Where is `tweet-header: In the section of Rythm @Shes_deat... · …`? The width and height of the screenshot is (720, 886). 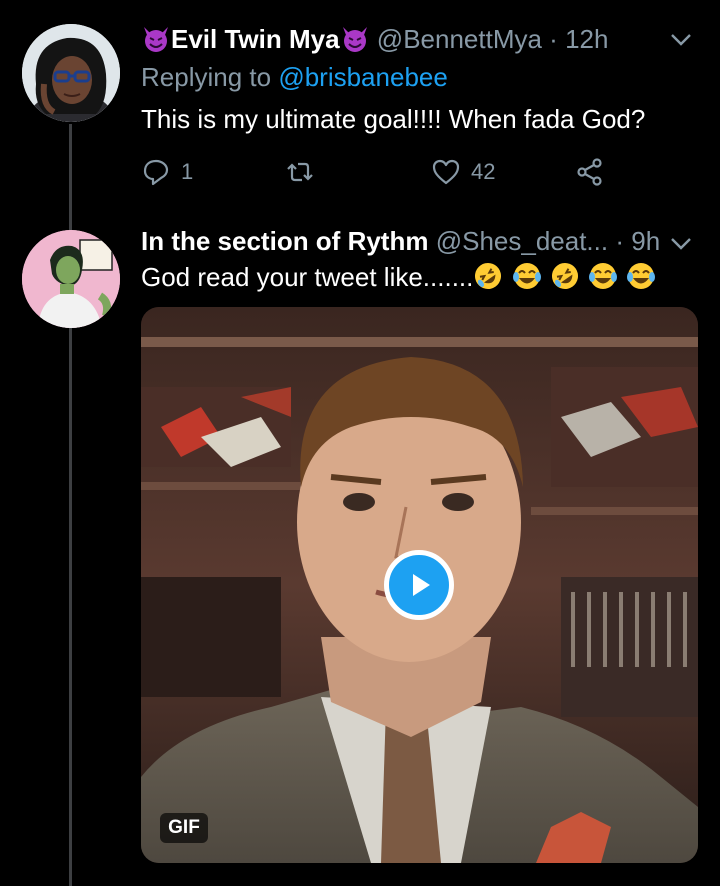 tweet-header: In the section of Rythm @Shes_deat... · … is located at coordinates (400, 241).